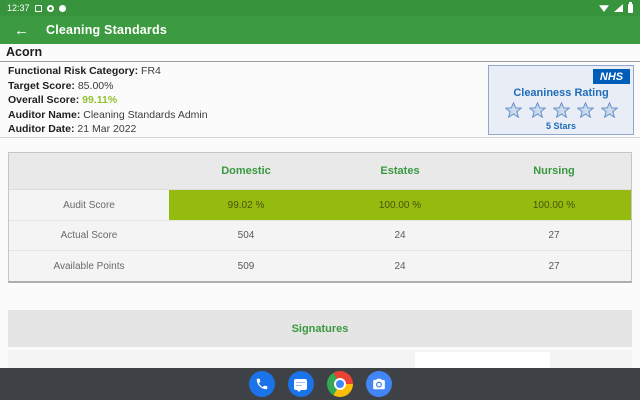 Image resolution: width=640 pixels, height=400 pixels. I want to click on stars-count-label: 5 Stars, so click(561, 126).